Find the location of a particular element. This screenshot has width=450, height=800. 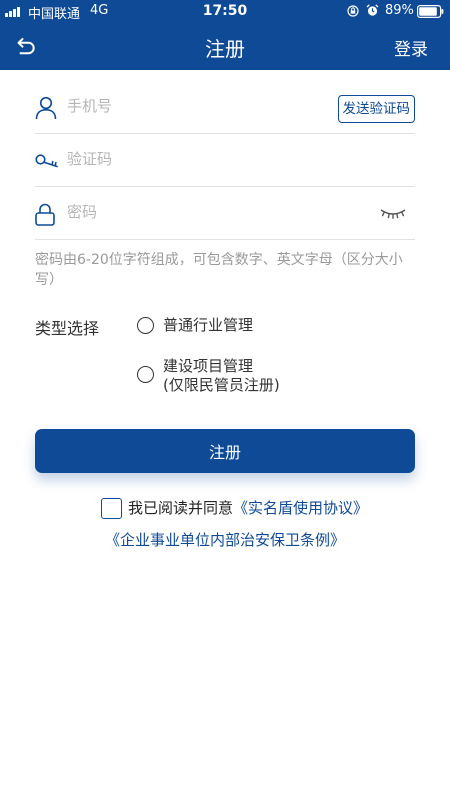

eye-closed-icon is located at coordinates (393, 214).